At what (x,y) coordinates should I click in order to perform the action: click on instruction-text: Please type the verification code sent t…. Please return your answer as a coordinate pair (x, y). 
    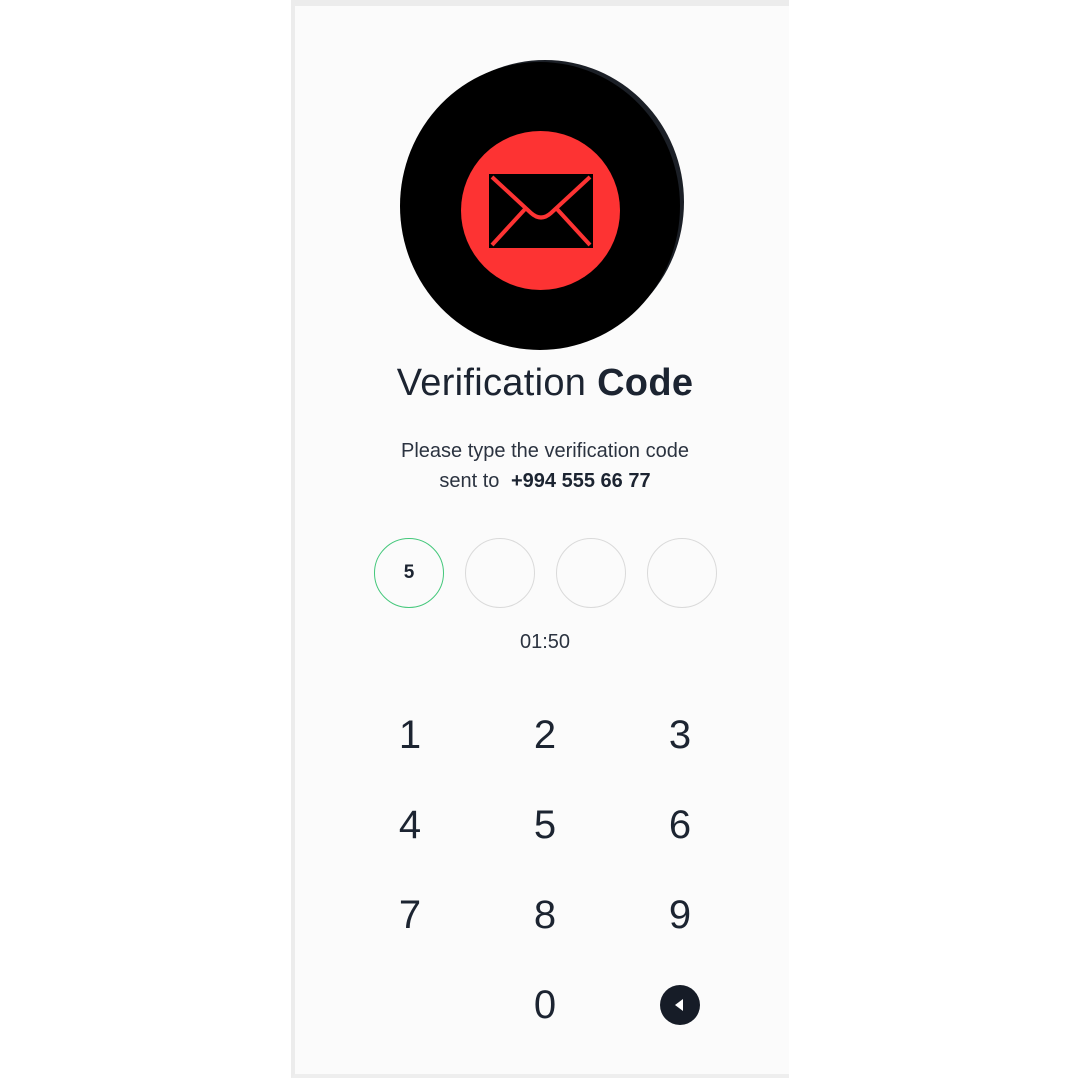
    Looking at the image, I should click on (545, 466).